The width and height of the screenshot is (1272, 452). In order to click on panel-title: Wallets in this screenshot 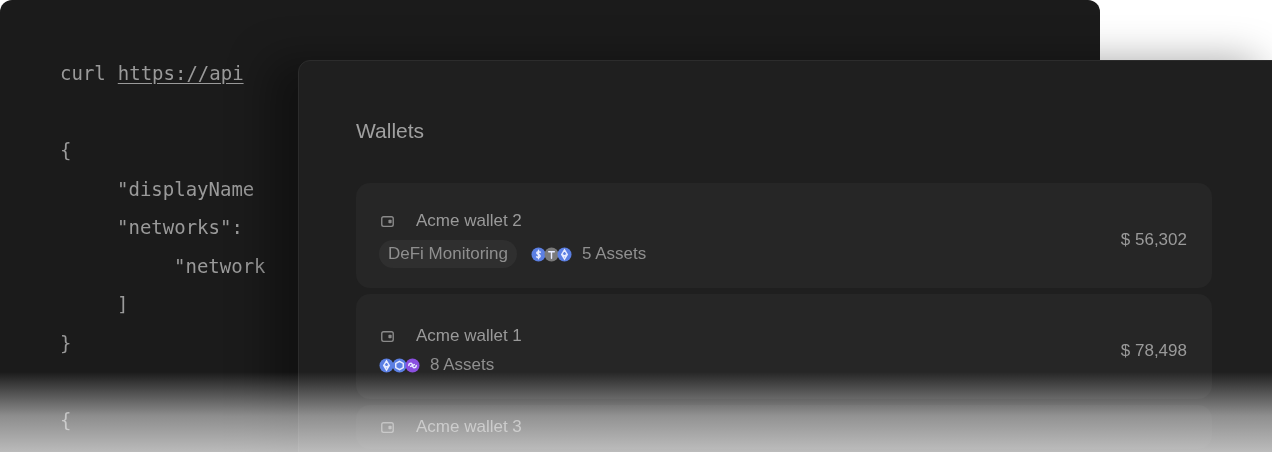, I will do `click(391, 131)`.